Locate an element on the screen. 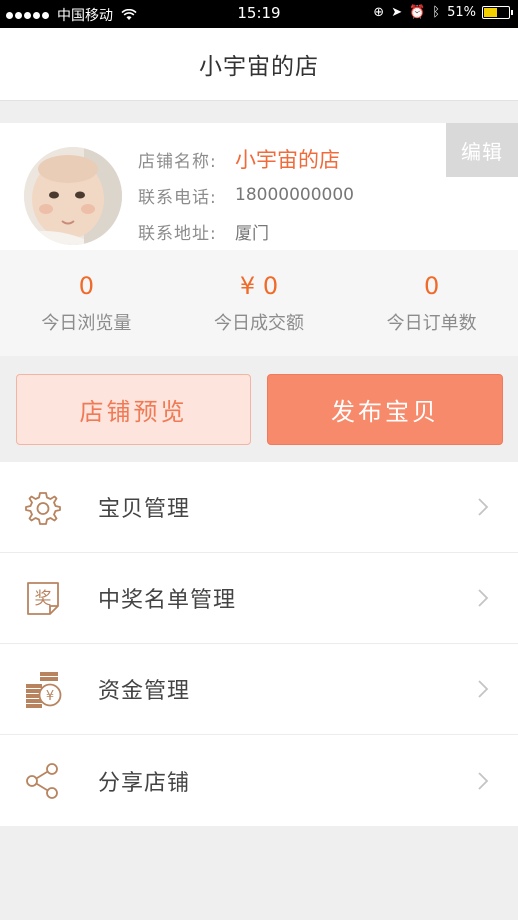 The image size is (518, 920). prize-icon: 奖 is located at coordinates (43, 598).